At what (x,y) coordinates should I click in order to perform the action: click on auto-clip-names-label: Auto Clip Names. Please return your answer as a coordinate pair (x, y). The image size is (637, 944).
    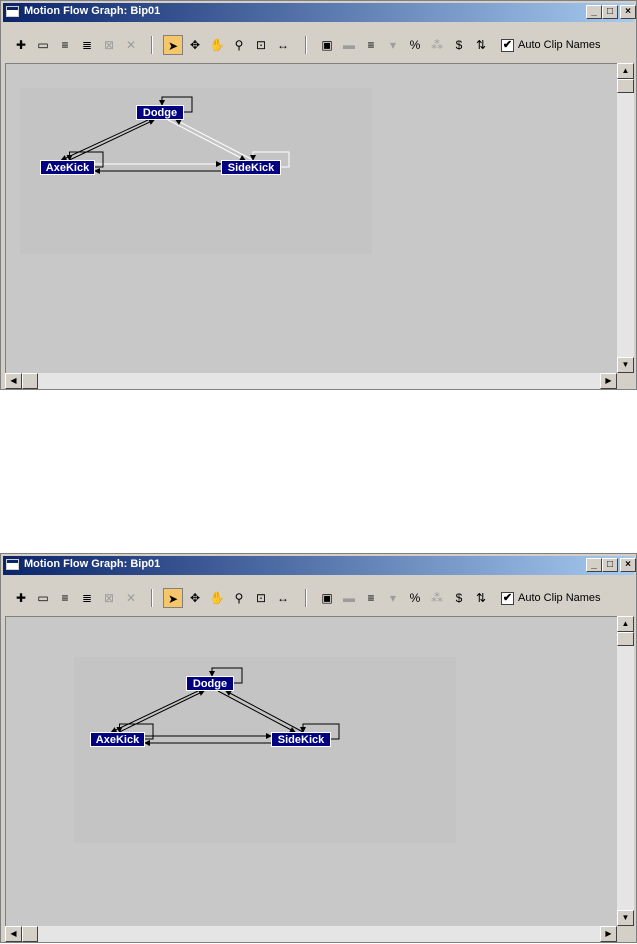
    Looking at the image, I should click on (559, 45).